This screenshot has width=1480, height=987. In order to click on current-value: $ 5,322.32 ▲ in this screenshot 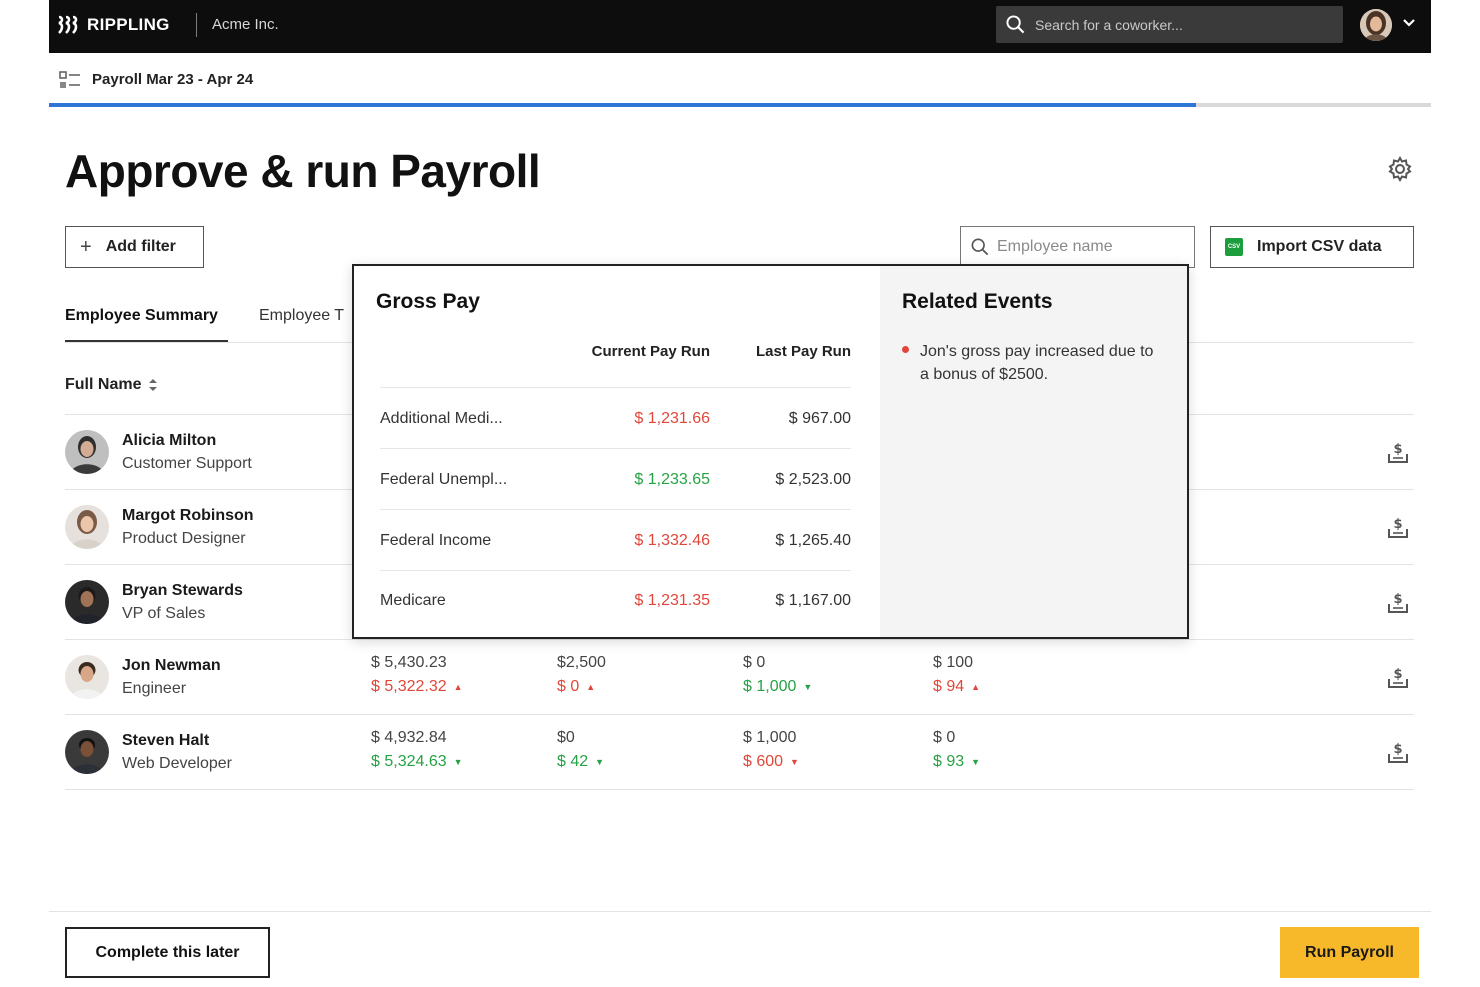, I will do `click(417, 687)`.